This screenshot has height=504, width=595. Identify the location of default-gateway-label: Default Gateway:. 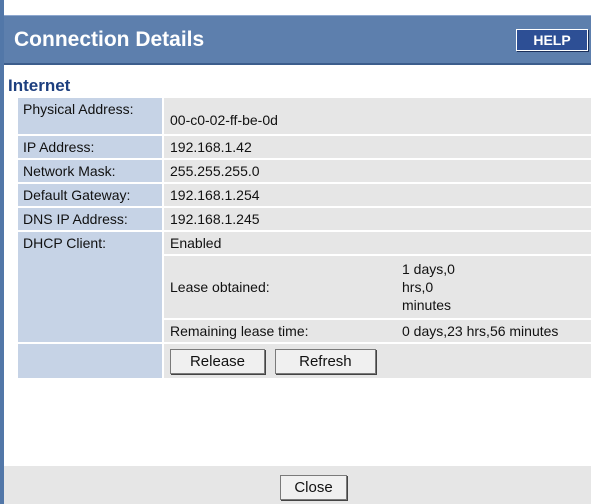
(91, 195).